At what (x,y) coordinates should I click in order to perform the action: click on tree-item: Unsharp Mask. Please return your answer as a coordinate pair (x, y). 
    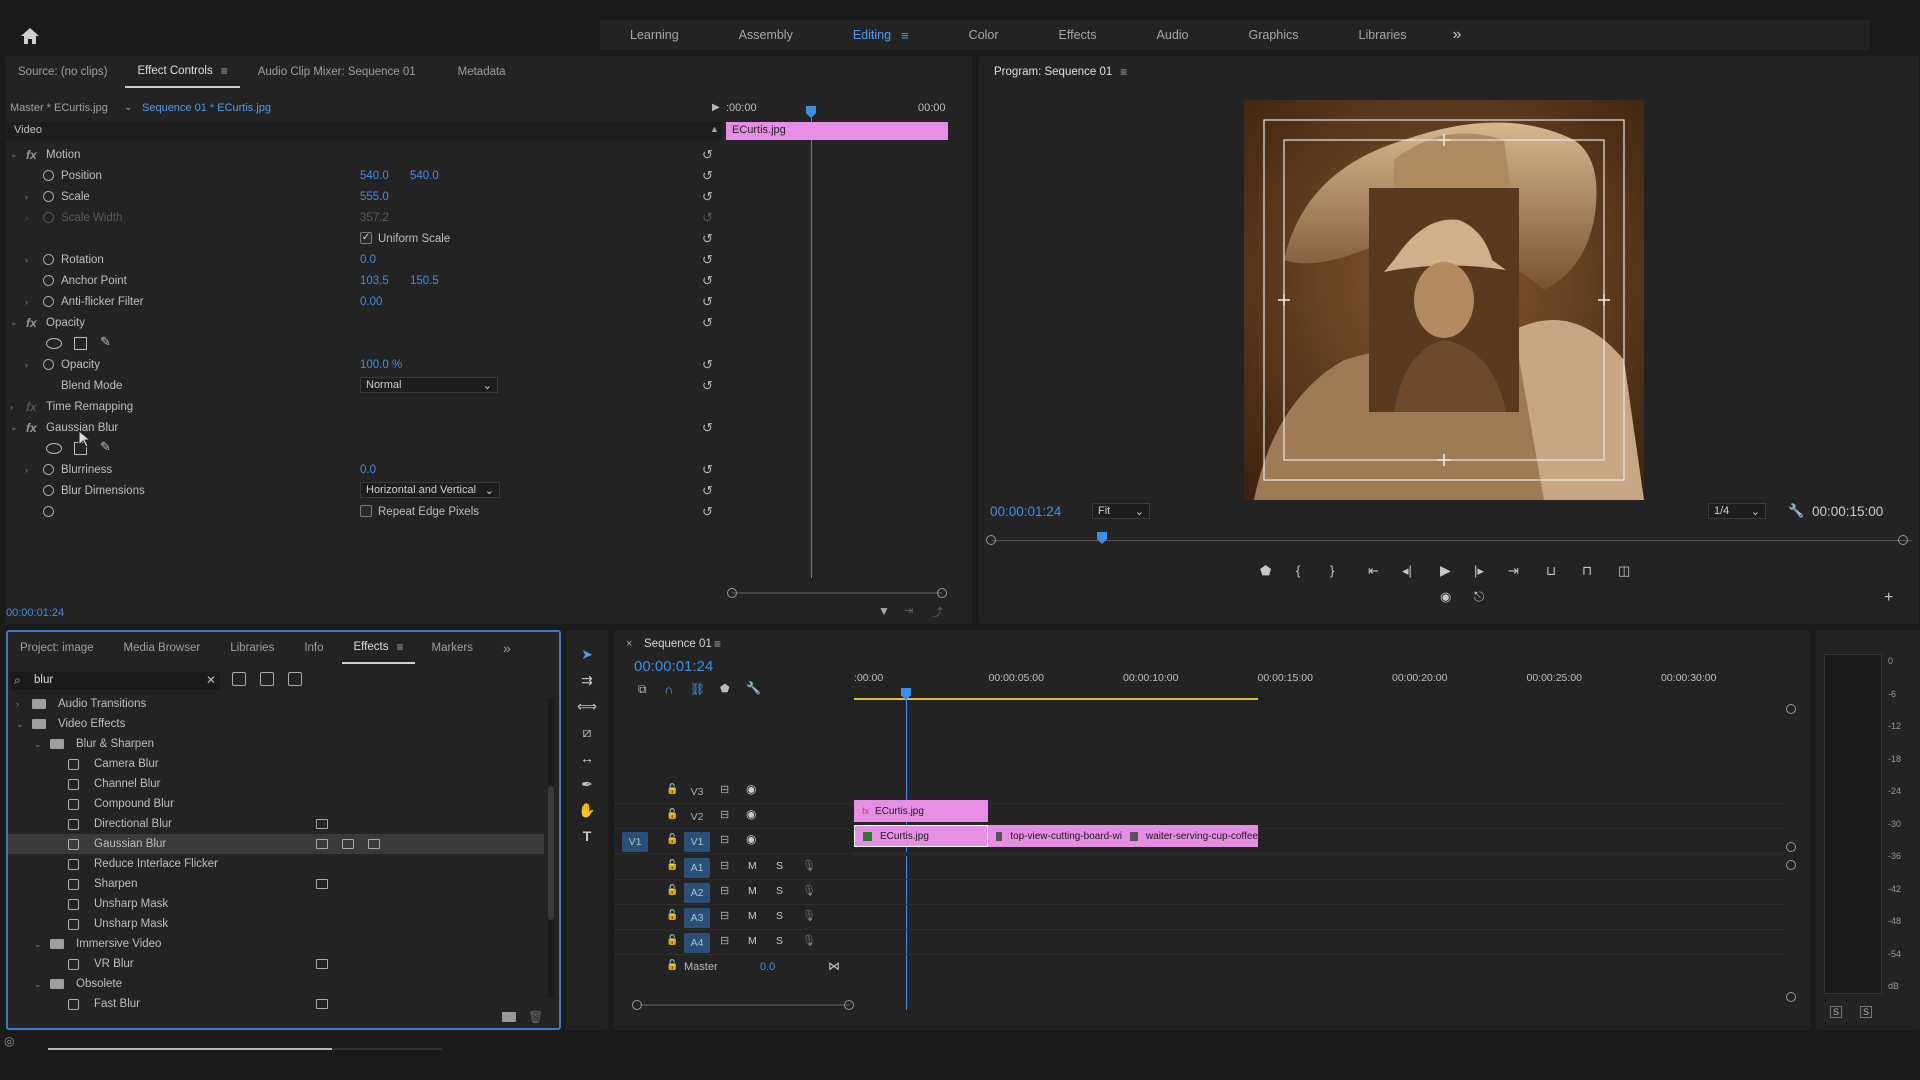
    Looking at the image, I should click on (276, 904).